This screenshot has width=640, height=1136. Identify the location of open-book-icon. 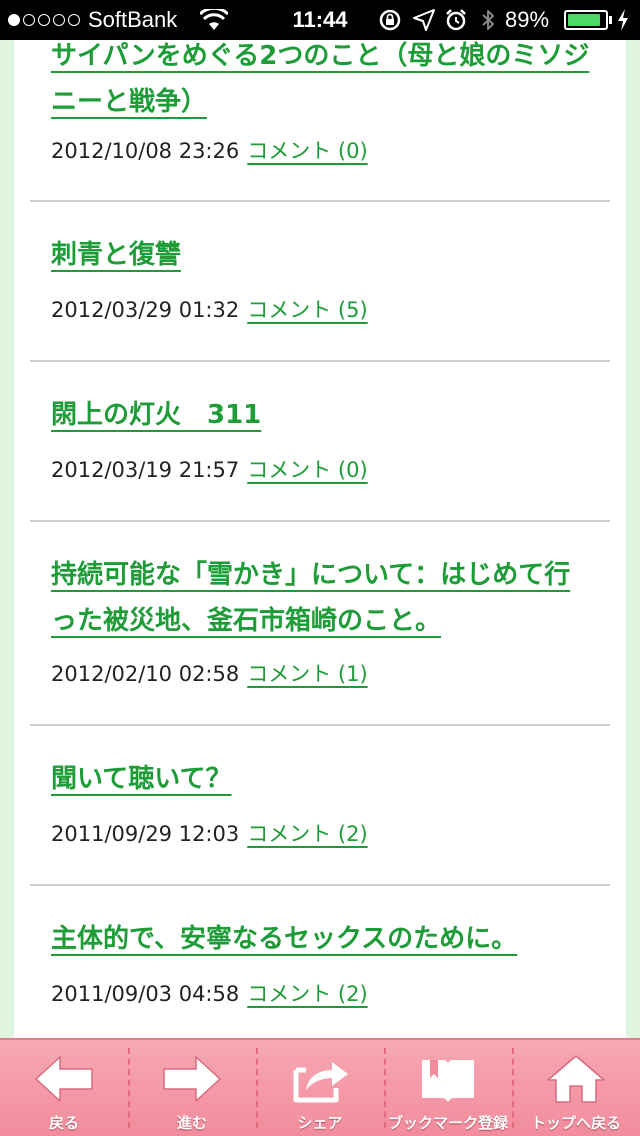
(448, 1081).